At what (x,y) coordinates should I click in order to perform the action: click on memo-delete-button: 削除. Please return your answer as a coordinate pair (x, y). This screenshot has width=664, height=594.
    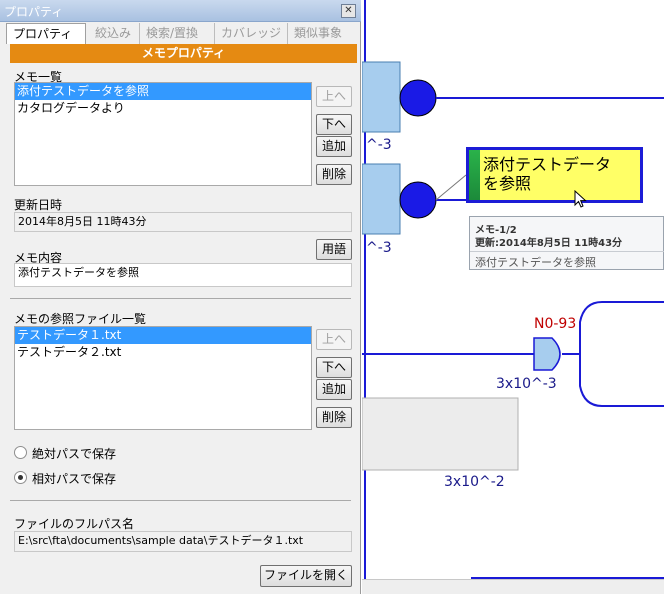
    Looking at the image, I should click on (334, 174).